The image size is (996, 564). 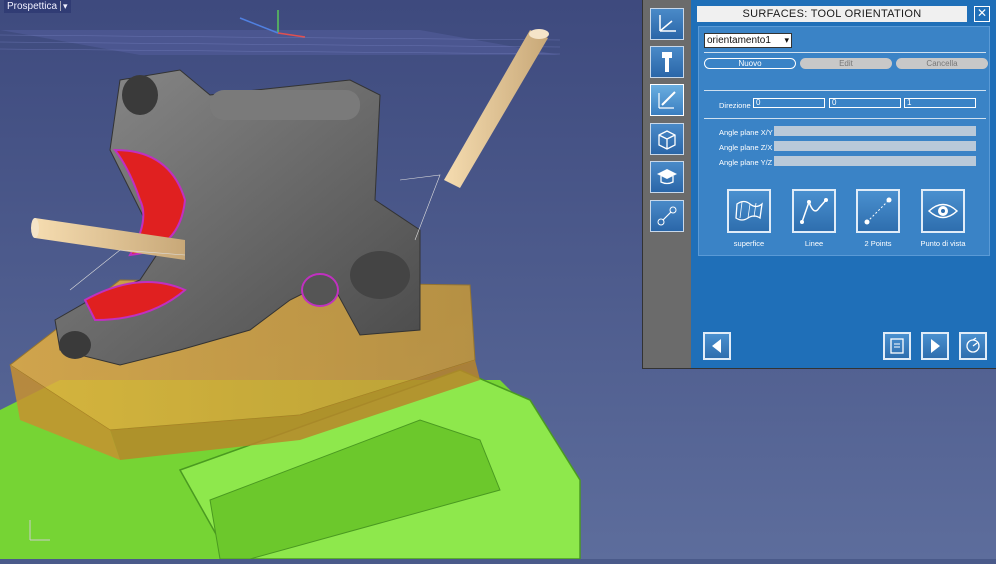 I want to click on two-points-mode-button, so click(x=878, y=211).